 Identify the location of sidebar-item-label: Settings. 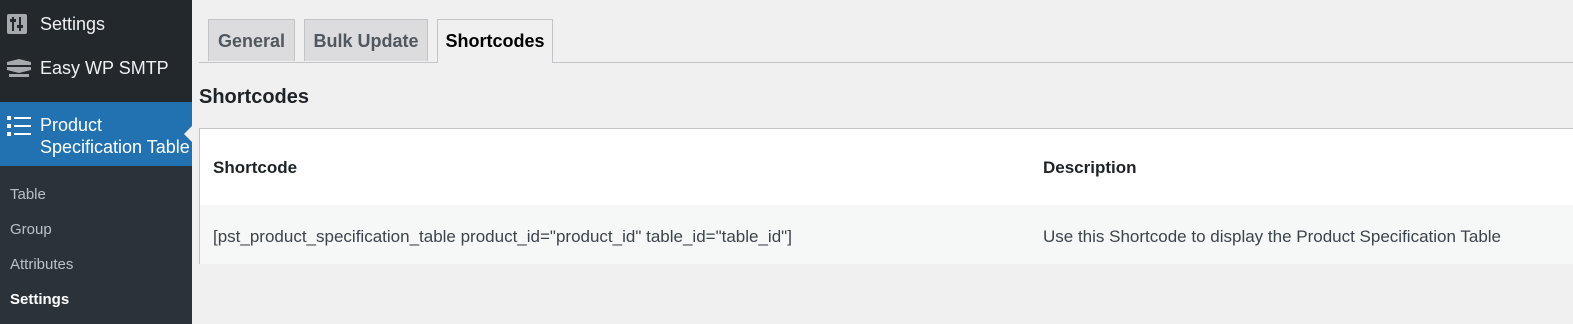
(73, 24).